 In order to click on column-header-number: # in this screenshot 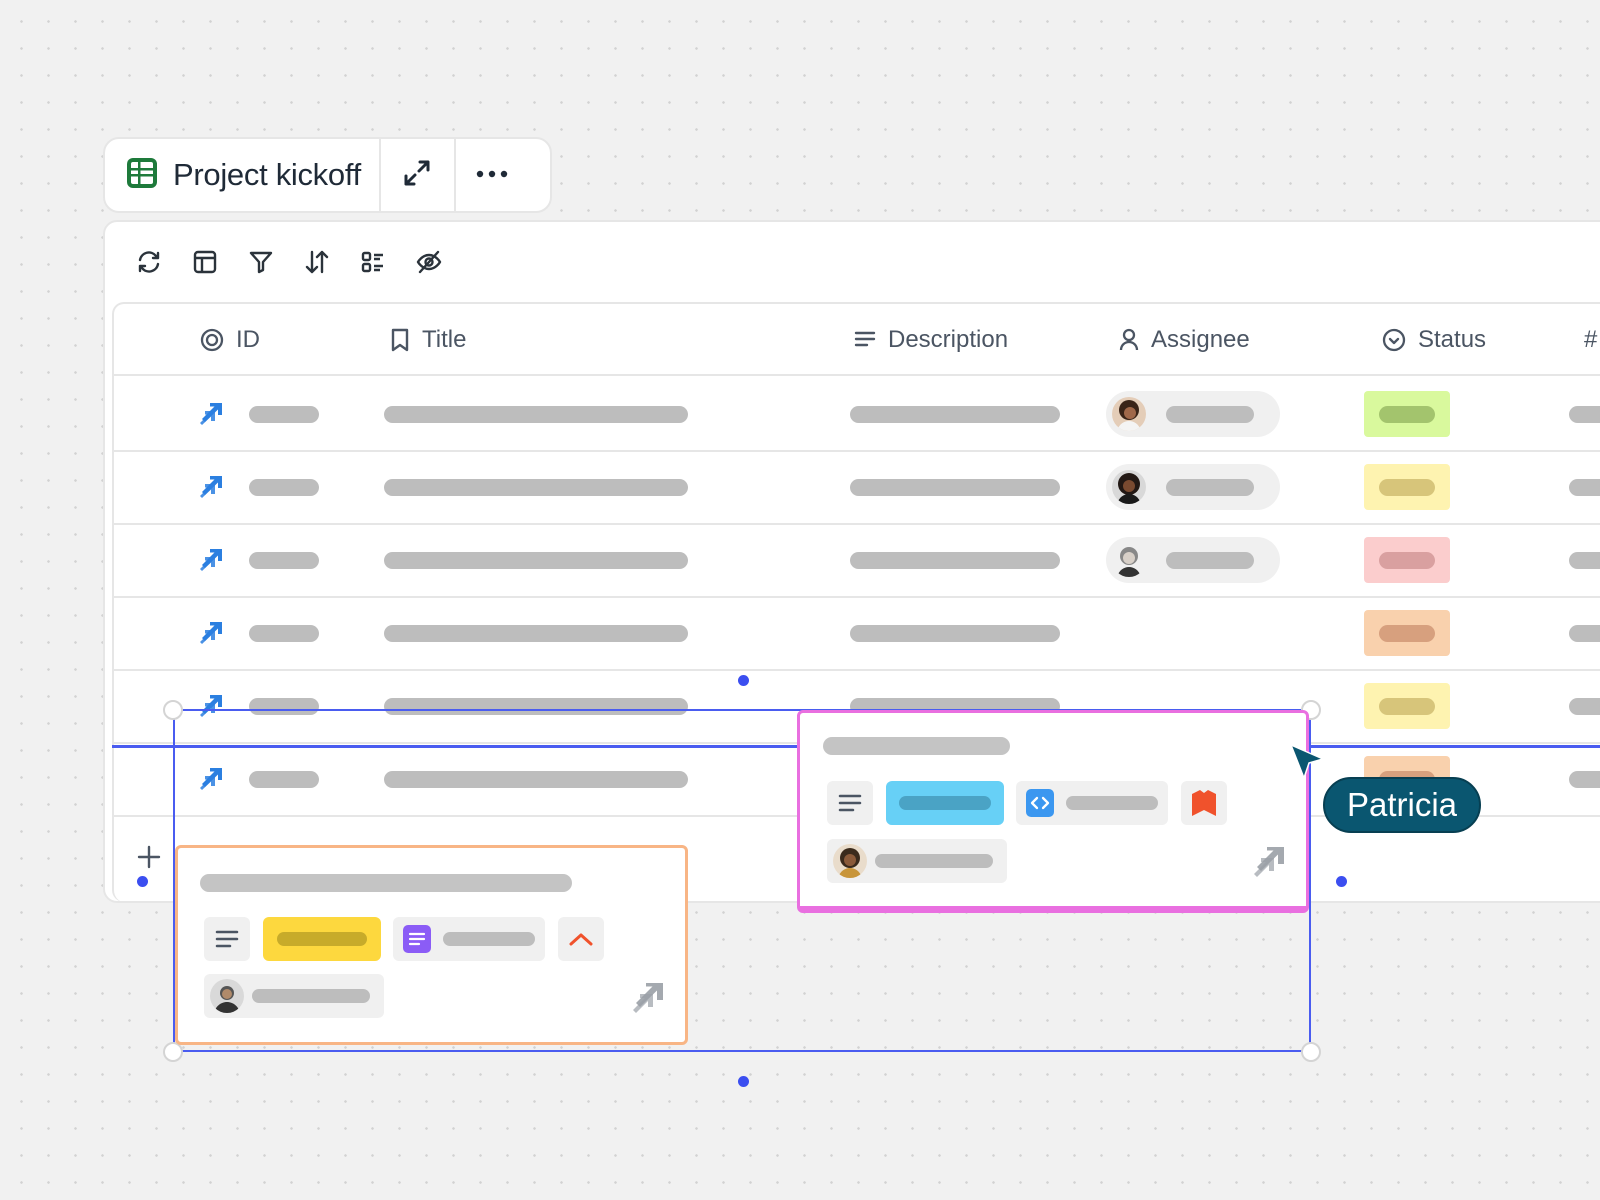, I will do `click(1590, 340)`.